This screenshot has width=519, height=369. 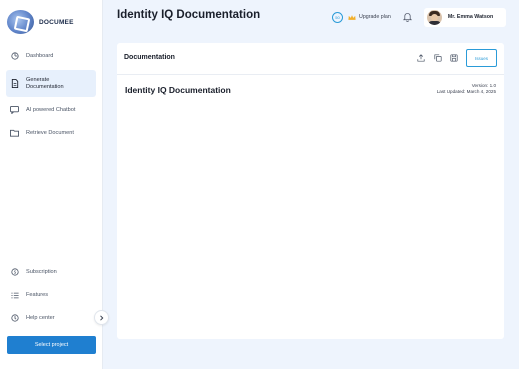 I want to click on sidebar-item-label: AI powered Chatbot, so click(x=51, y=109).